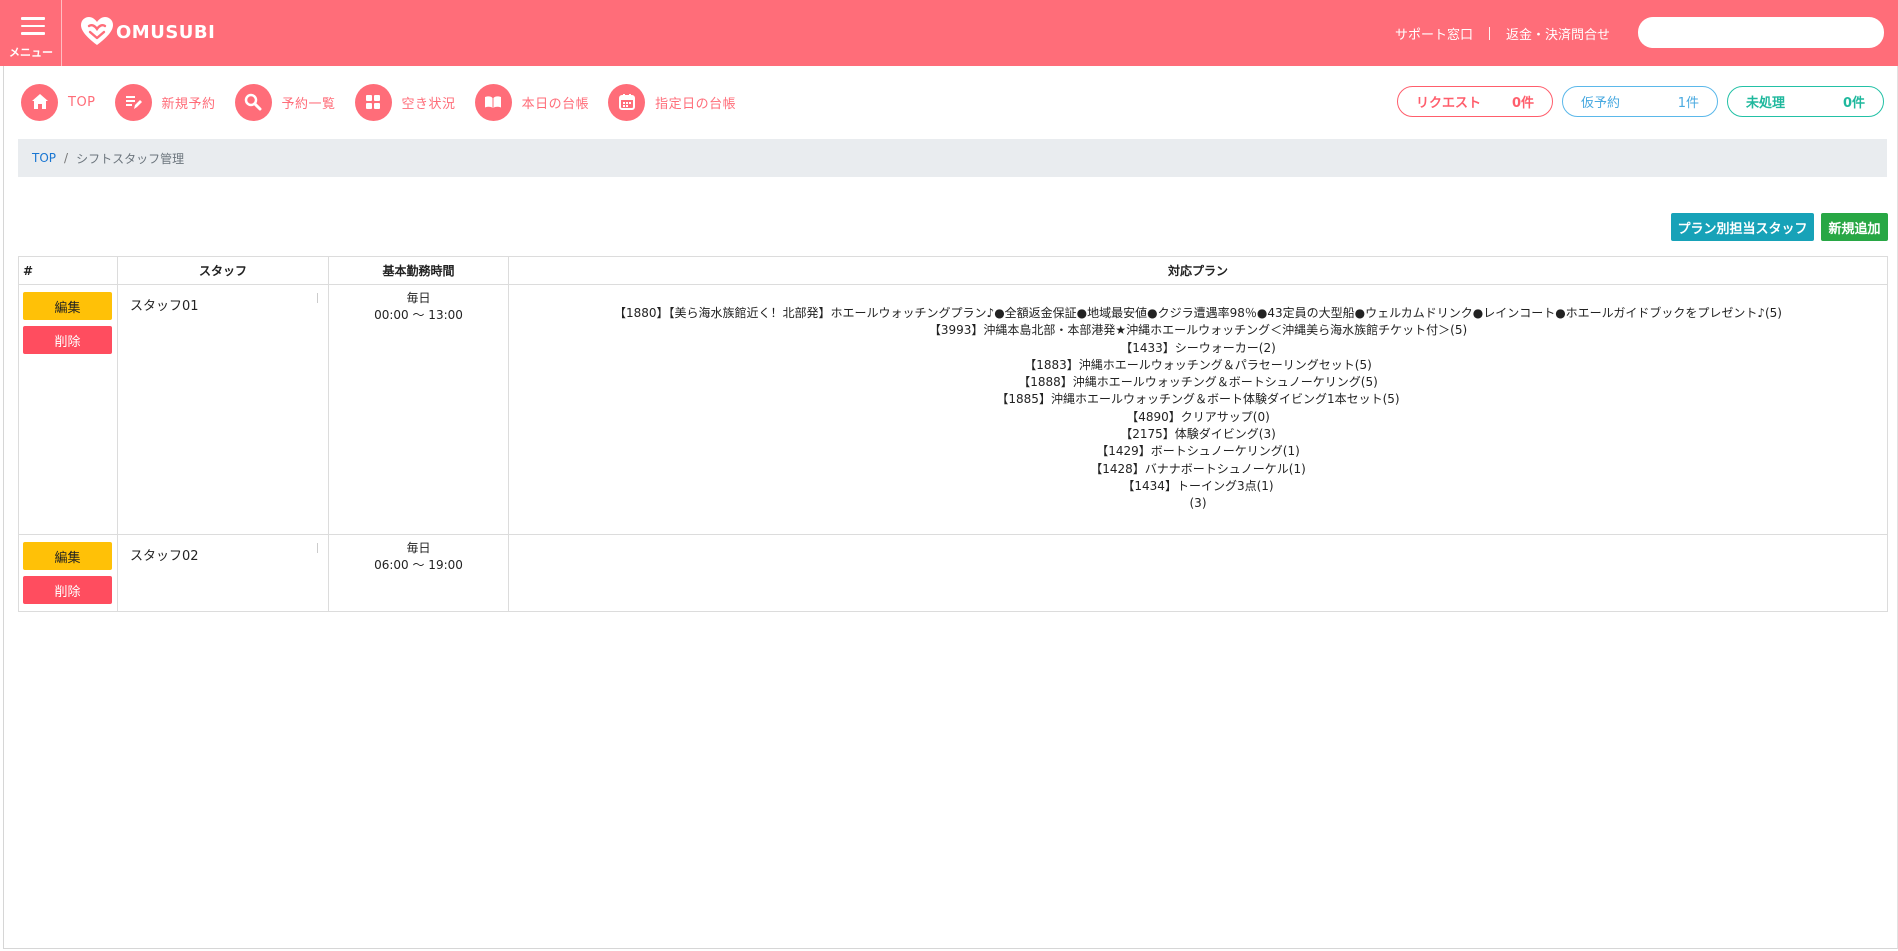 This screenshot has height=951, width=1898. I want to click on omusubi-logo-icon, so click(97, 31).